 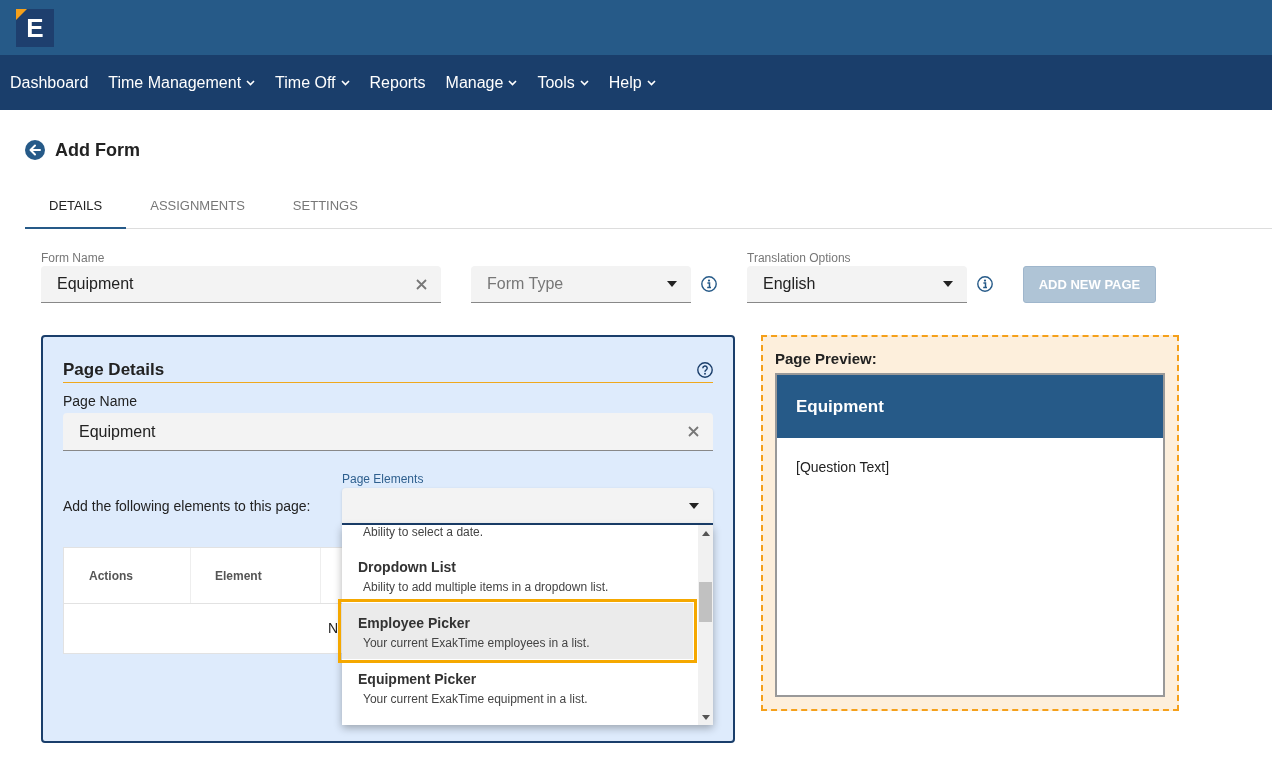 I want to click on nav-link: Time Off, so click(x=312, y=82).